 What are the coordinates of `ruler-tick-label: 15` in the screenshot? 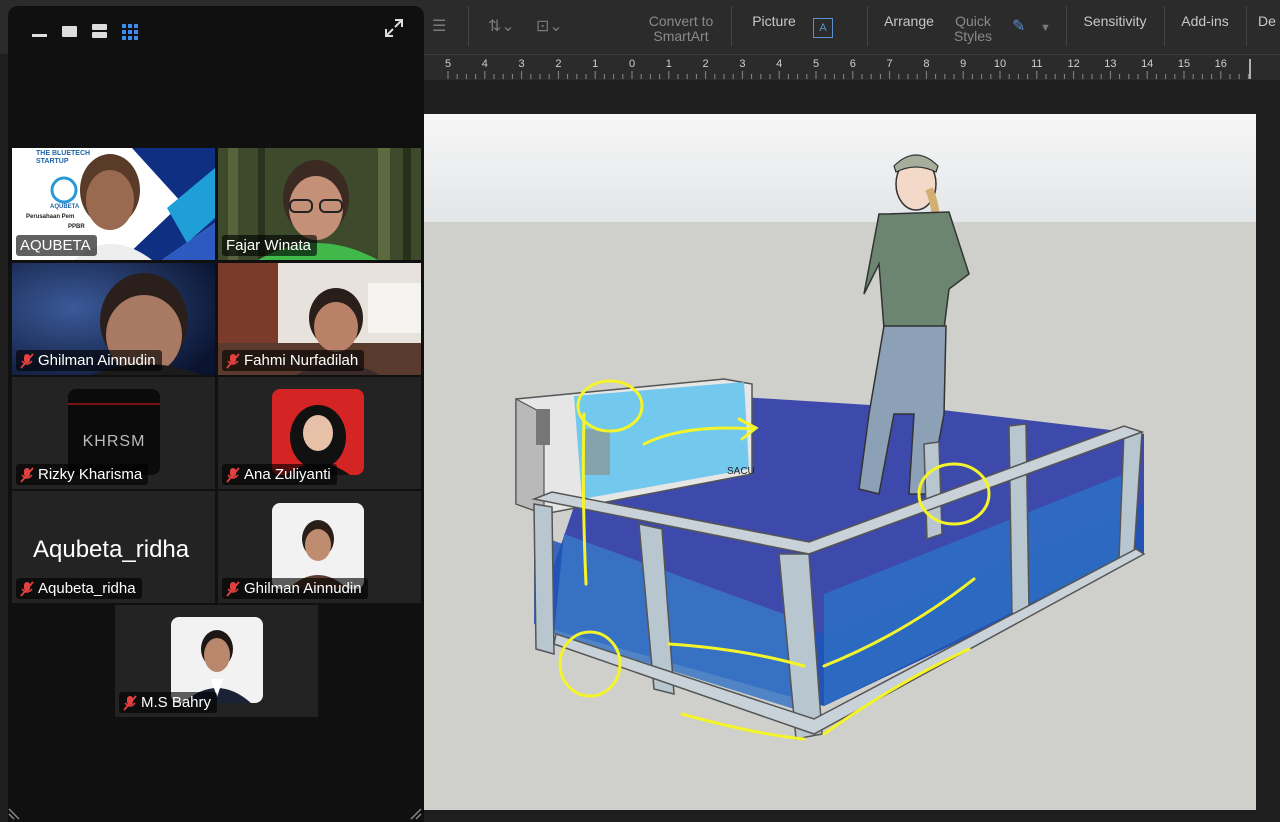 It's located at (1184, 64).